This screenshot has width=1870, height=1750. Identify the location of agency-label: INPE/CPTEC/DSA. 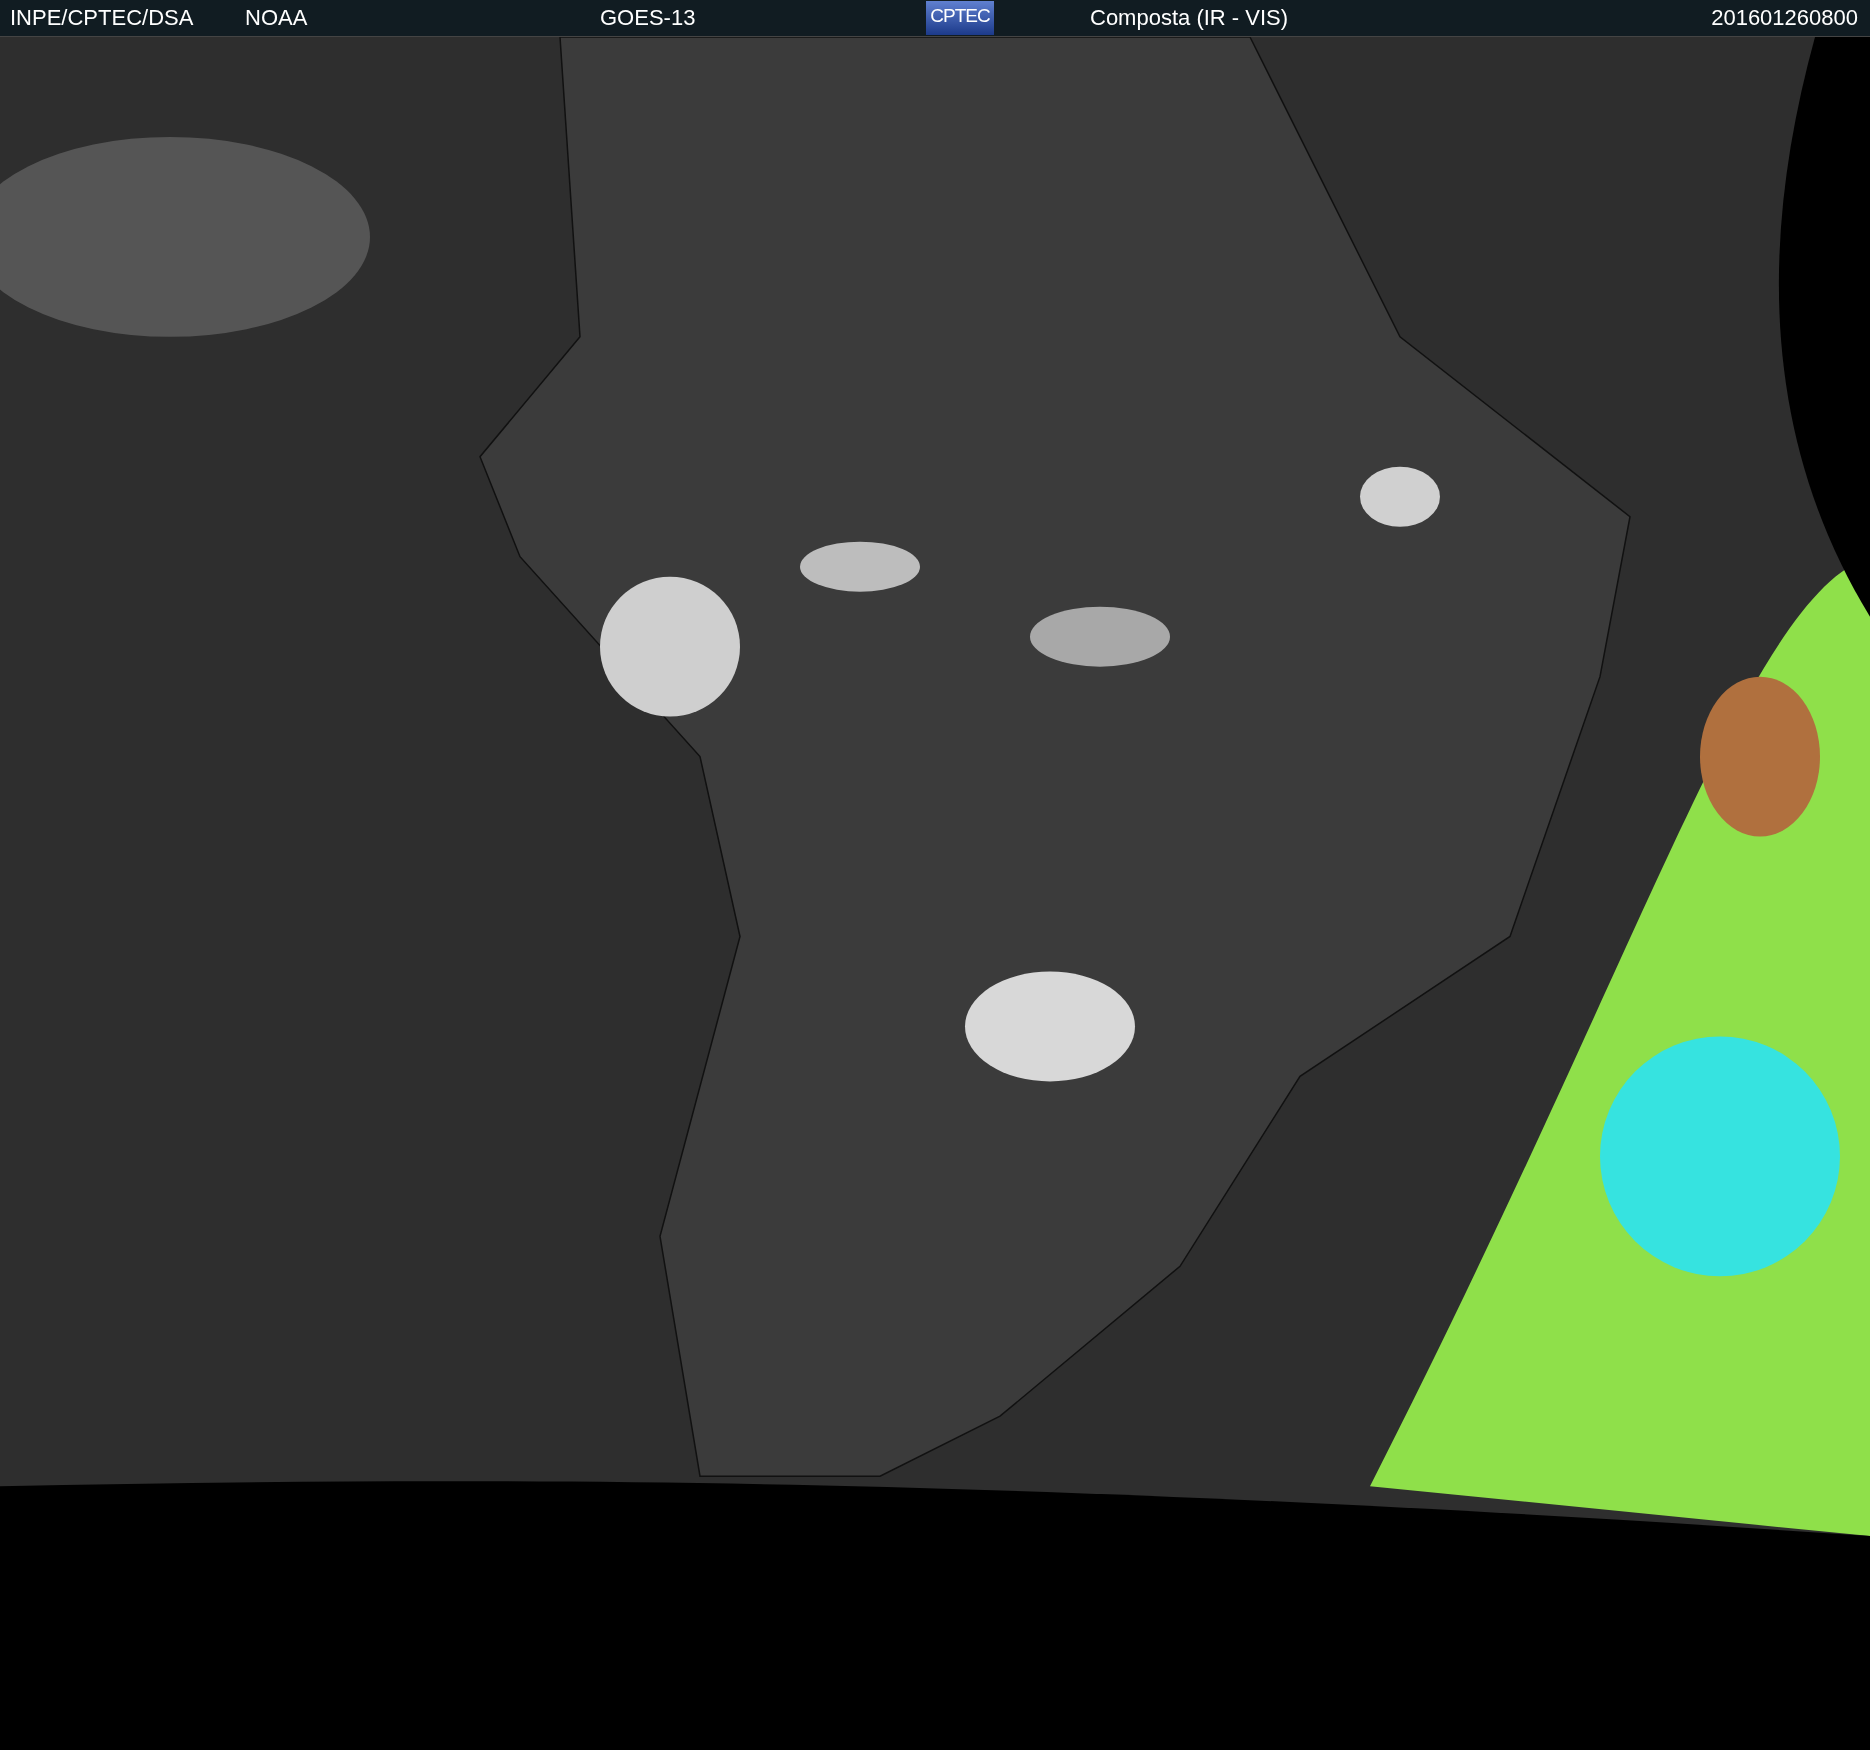
(102, 18).